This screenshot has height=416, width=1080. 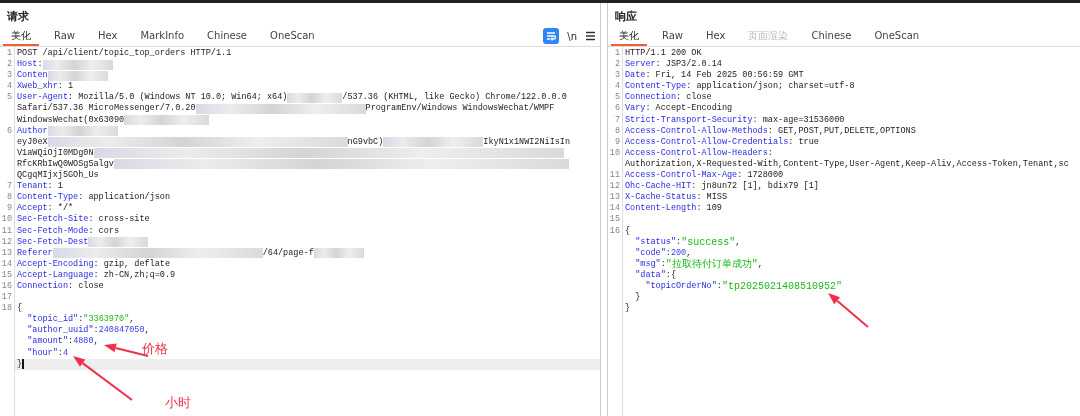 What do you see at coordinates (18, 17) in the screenshot?
I see `panel-title: 请求` at bounding box center [18, 17].